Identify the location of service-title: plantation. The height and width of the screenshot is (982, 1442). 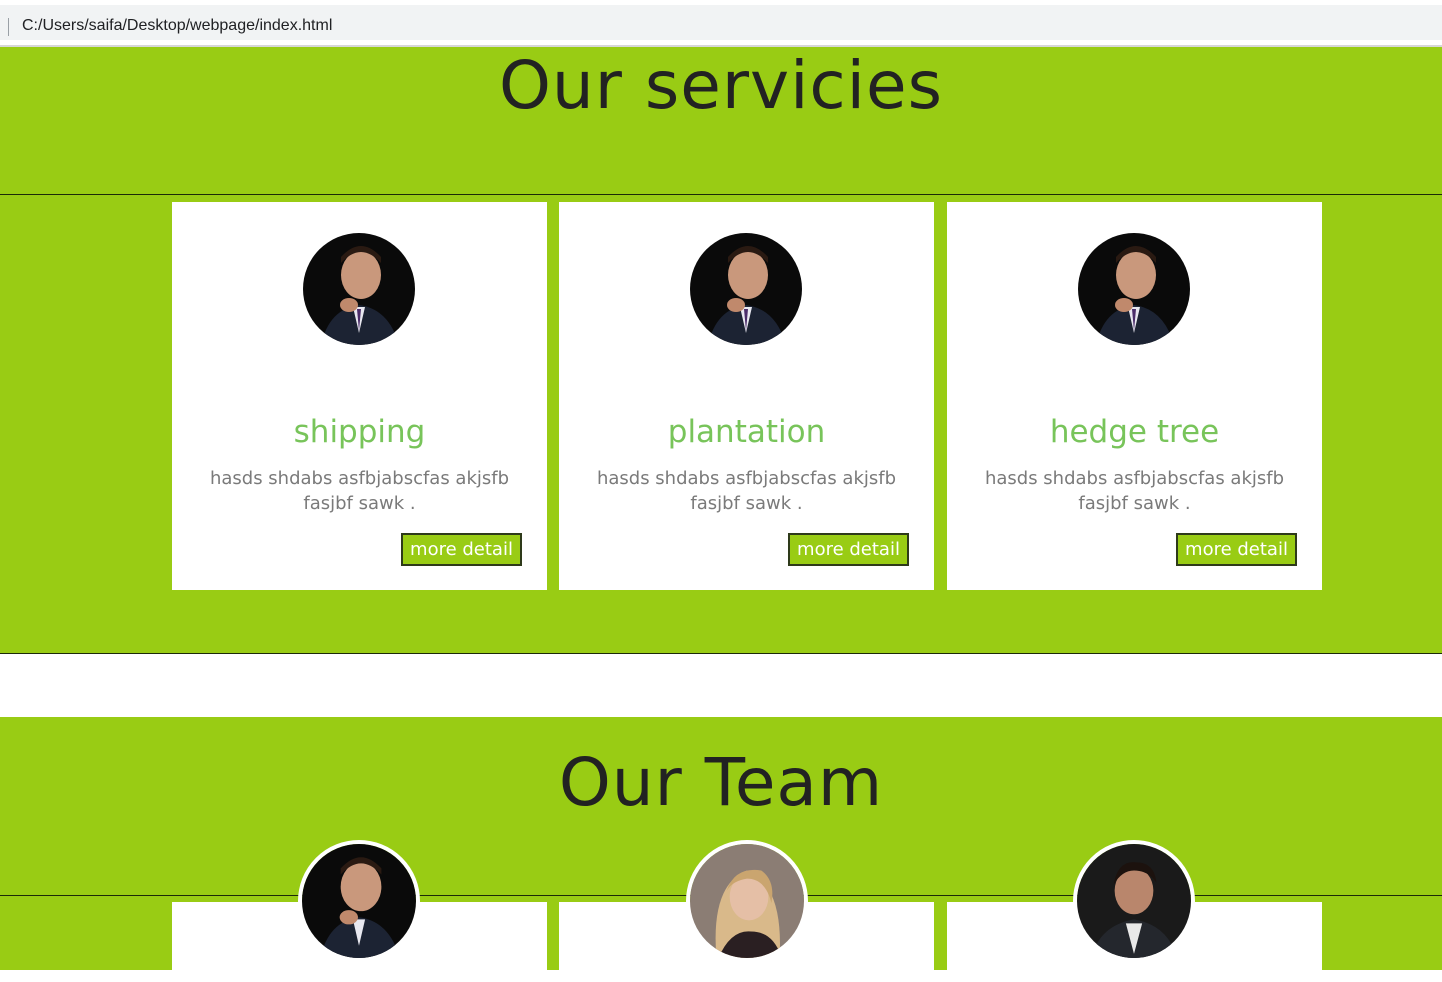
(746, 432).